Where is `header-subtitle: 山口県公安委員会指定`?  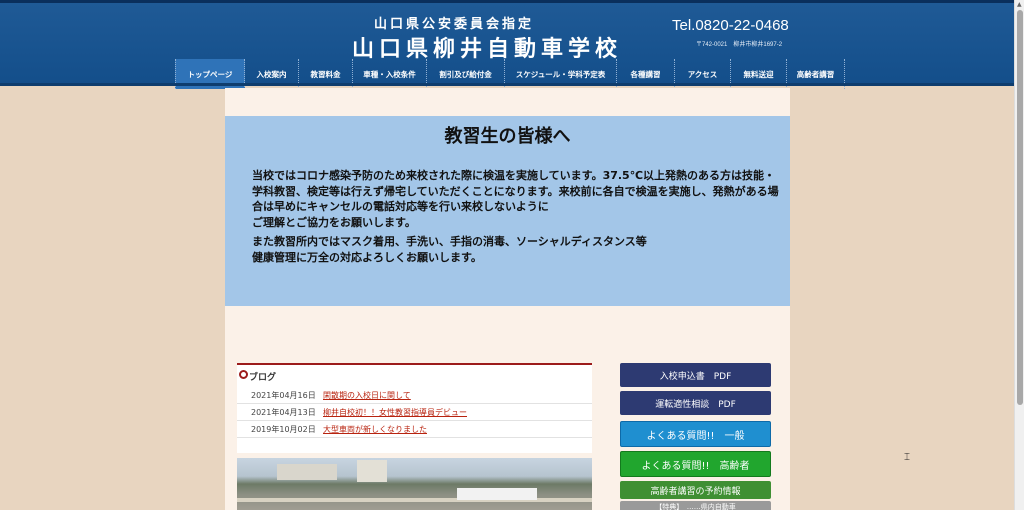
header-subtitle: 山口県公安委員会指定 is located at coordinates (454, 24).